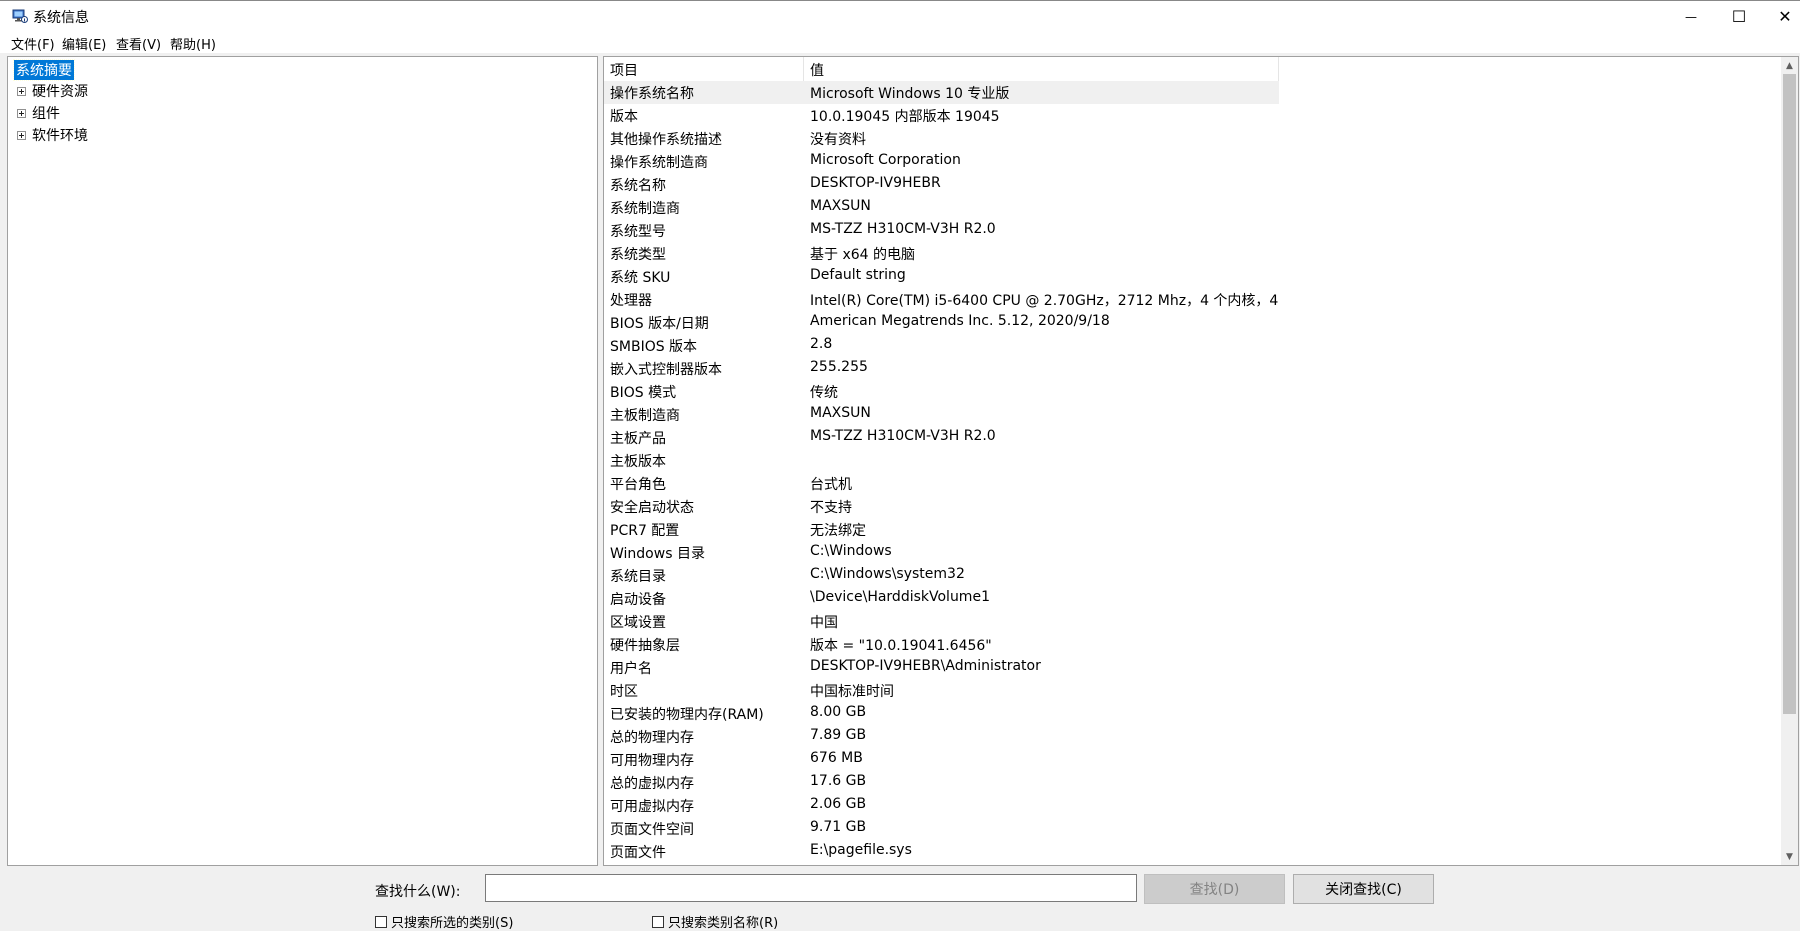  What do you see at coordinates (1191, 69) in the screenshot?
I see `list-header: 项目 值` at bounding box center [1191, 69].